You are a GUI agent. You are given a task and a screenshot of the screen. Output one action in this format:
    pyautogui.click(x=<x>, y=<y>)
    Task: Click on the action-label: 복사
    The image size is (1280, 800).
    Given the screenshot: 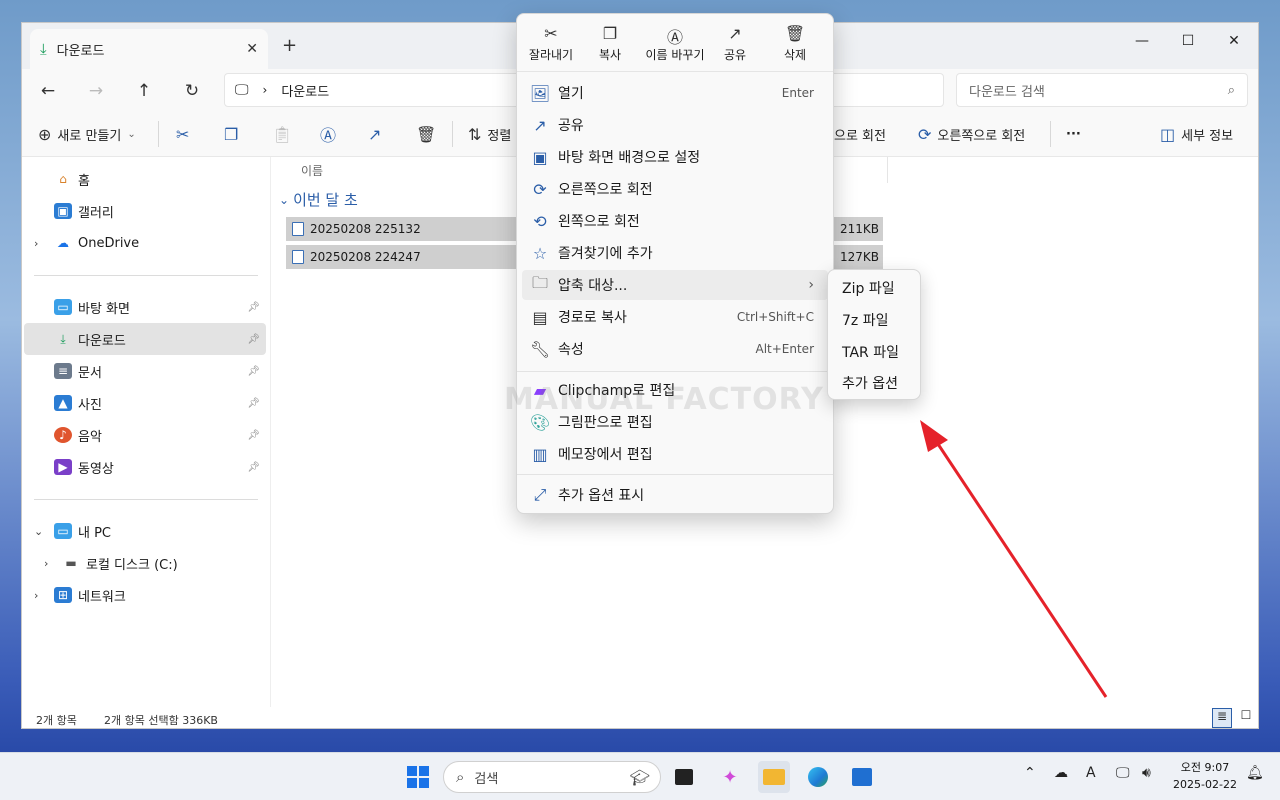 What is the action you would take?
    pyautogui.click(x=610, y=55)
    